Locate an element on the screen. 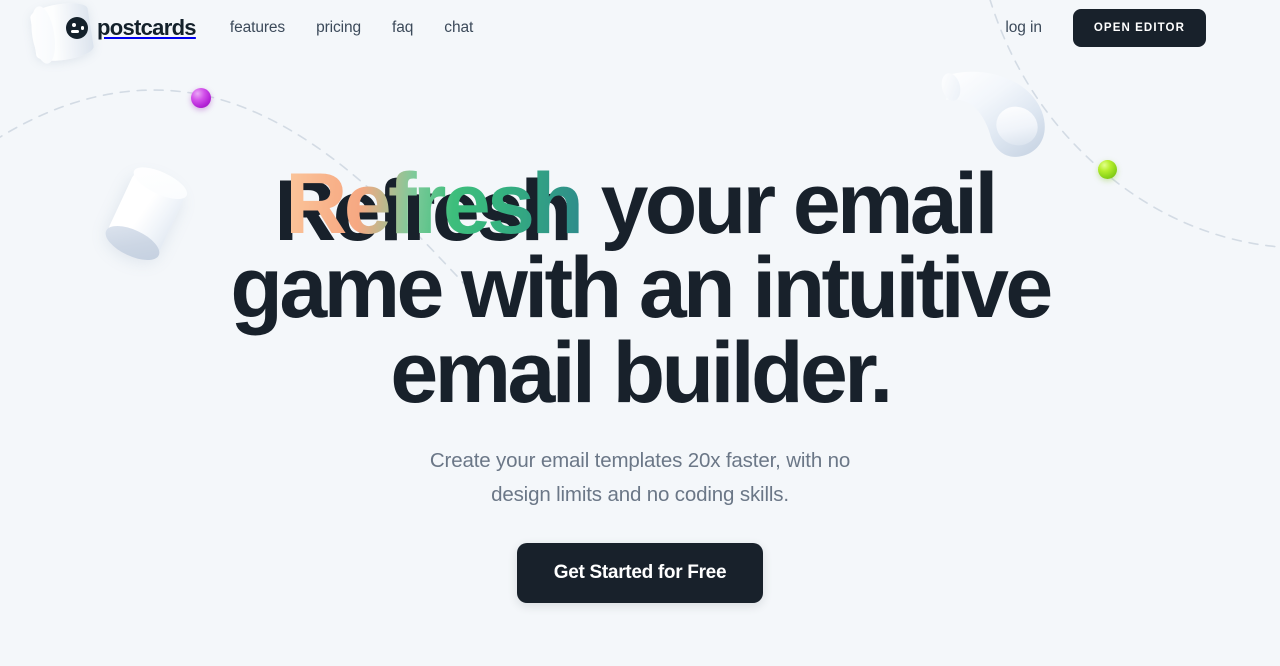 This screenshot has height=666, width=1280. login-link: log in is located at coordinates (1023, 28).